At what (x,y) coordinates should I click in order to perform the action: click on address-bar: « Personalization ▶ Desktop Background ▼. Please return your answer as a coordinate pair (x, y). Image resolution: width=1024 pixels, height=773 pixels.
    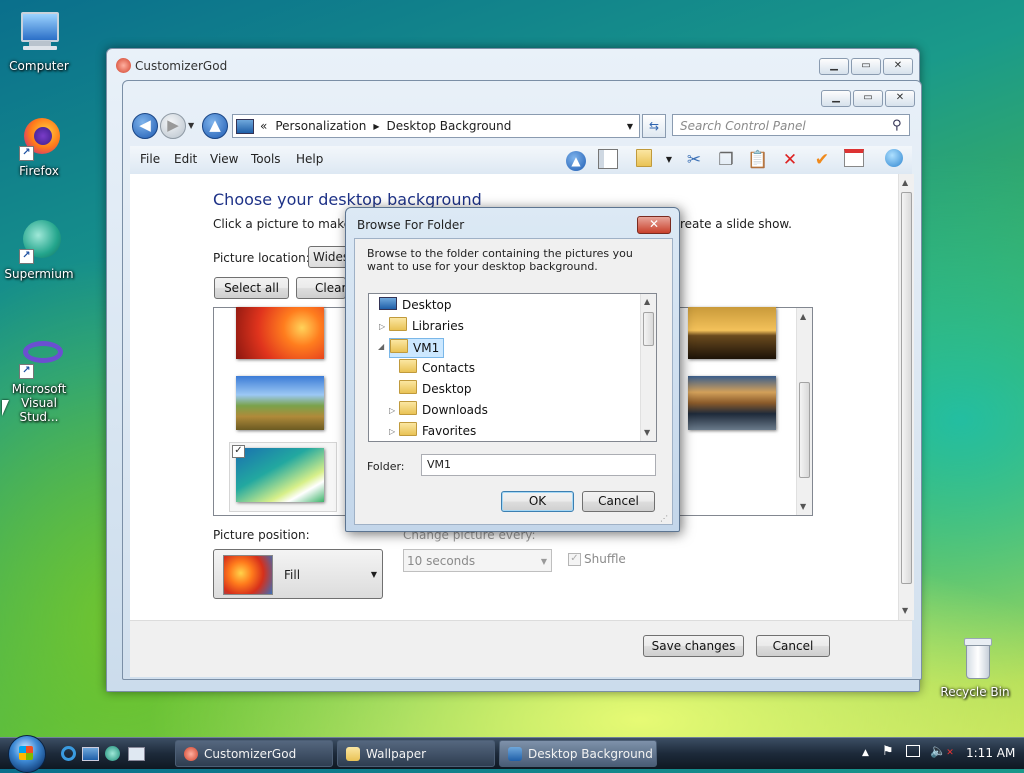
    Looking at the image, I should click on (436, 126).